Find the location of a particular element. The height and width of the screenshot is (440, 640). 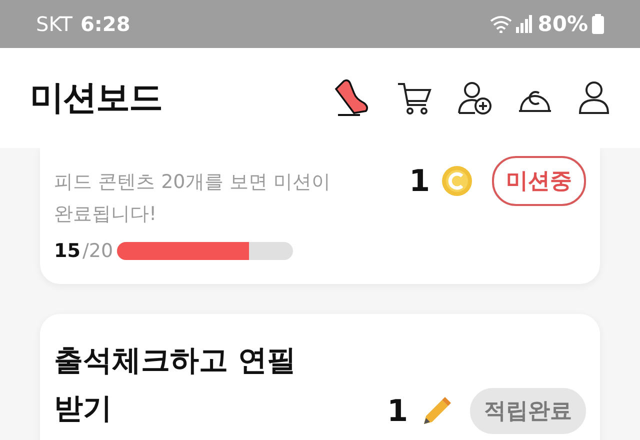

wifi-icon is located at coordinates (501, 24).